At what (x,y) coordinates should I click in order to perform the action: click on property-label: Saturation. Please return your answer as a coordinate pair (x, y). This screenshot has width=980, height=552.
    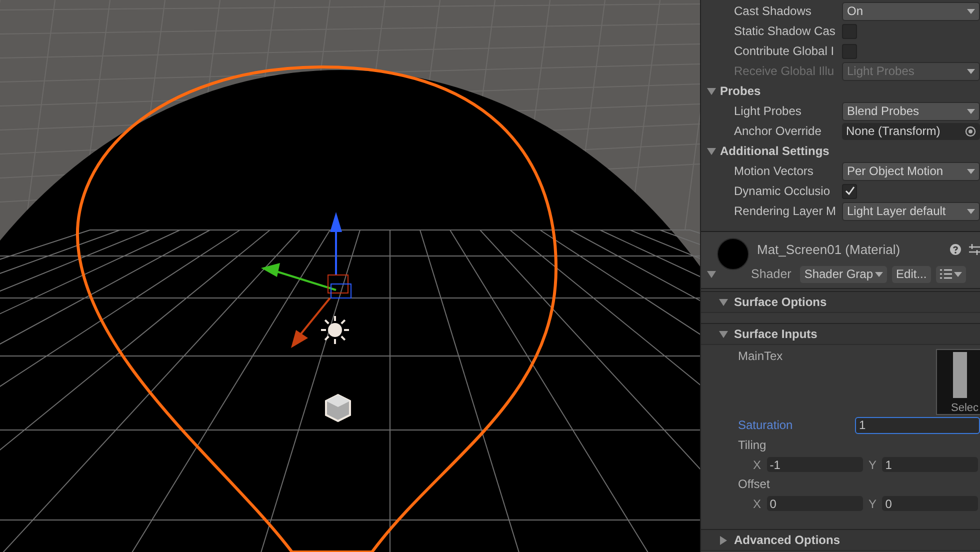
    Looking at the image, I should click on (765, 425).